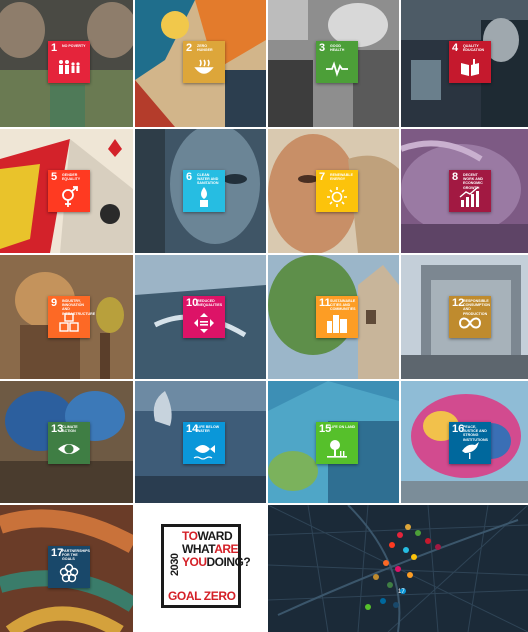 Image resolution: width=528 pixels, height=632 pixels. What do you see at coordinates (337, 197) in the screenshot?
I see `sun-icon` at bounding box center [337, 197].